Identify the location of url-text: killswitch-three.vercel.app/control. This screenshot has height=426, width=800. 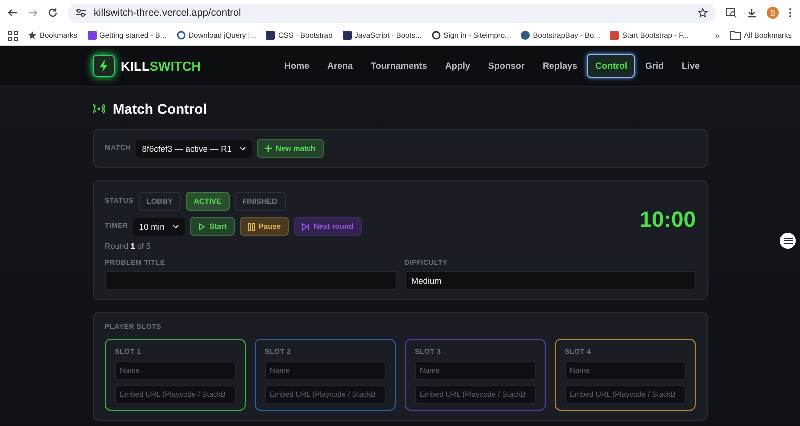
(168, 13).